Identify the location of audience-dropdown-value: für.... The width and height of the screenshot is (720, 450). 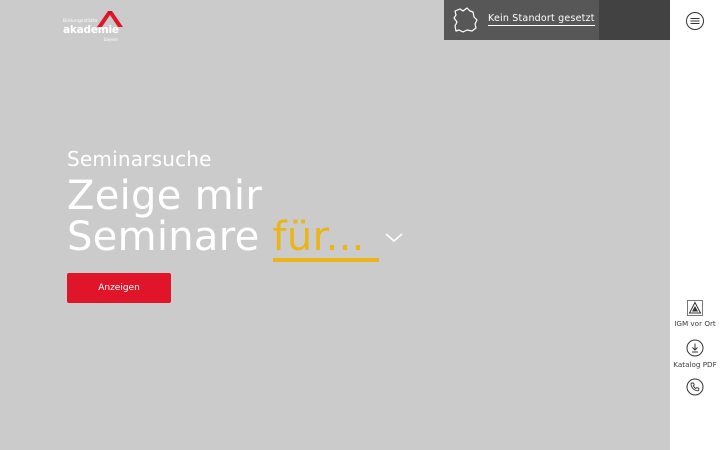
(325, 239).